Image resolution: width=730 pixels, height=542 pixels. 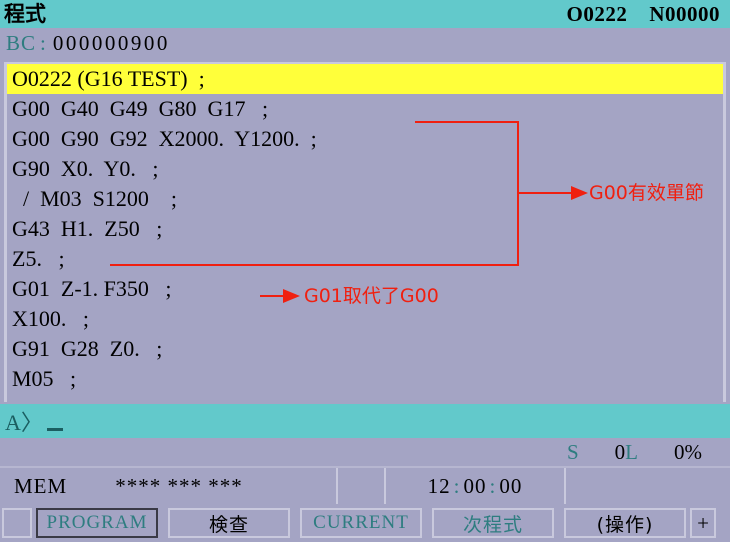 I want to click on input-prompt: A〉, so click(x=24, y=422).